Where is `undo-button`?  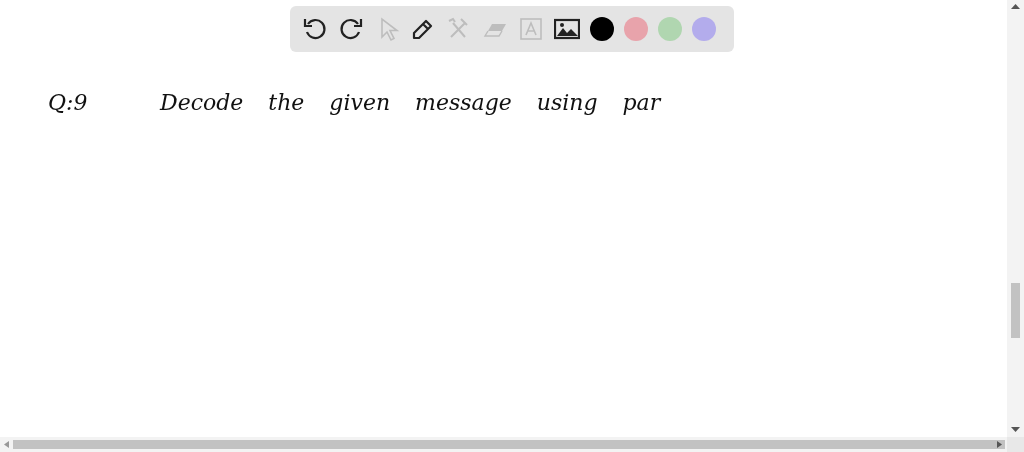
undo-button is located at coordinates (315, 29).